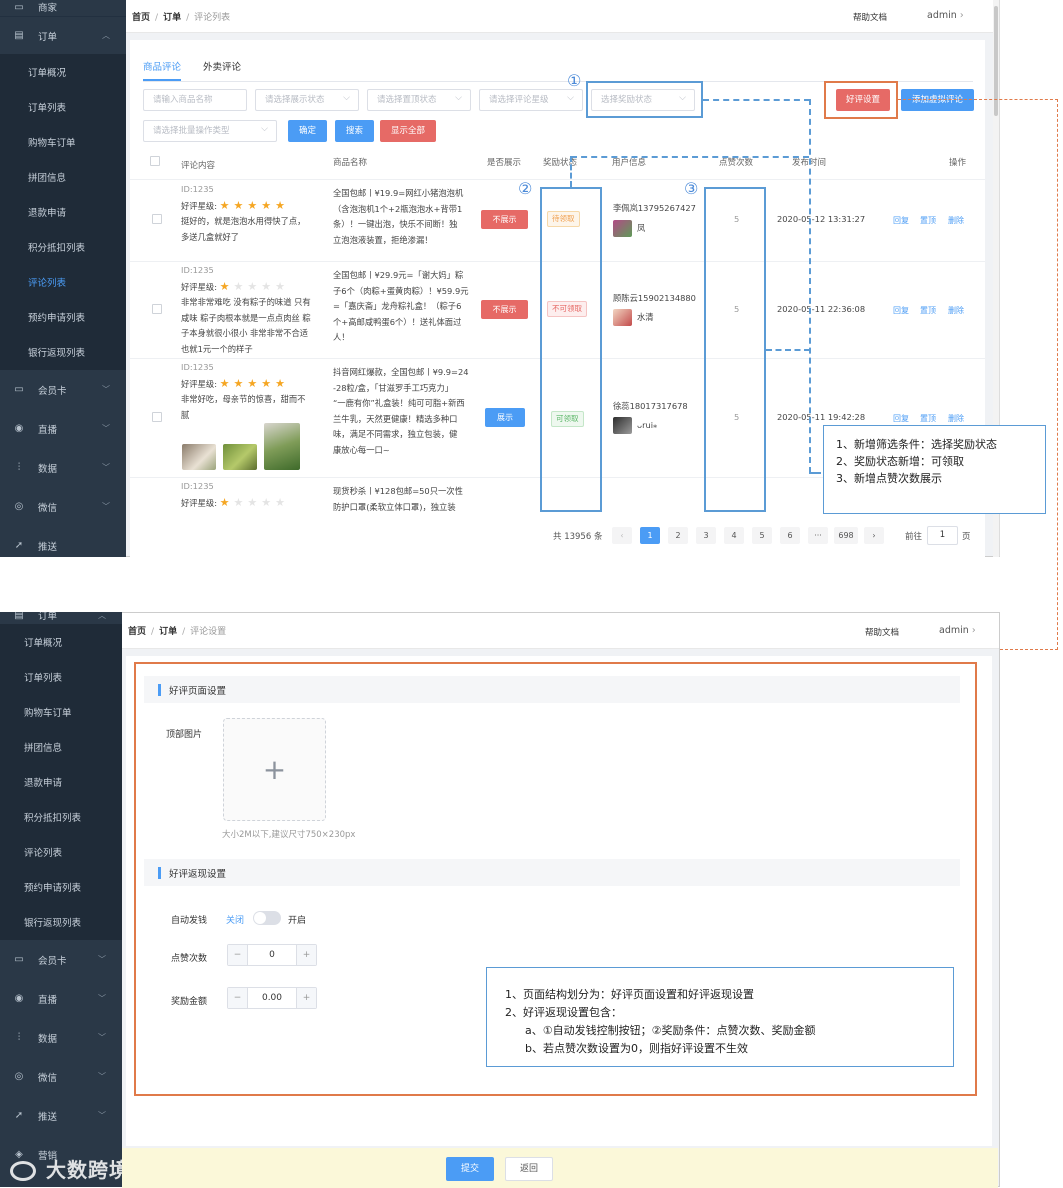 This screenshot has height=1188, width=1063. What do you see at coordinates (622, 317) in the screenshot?
I see `avatar` at bounding box center [622, 317].